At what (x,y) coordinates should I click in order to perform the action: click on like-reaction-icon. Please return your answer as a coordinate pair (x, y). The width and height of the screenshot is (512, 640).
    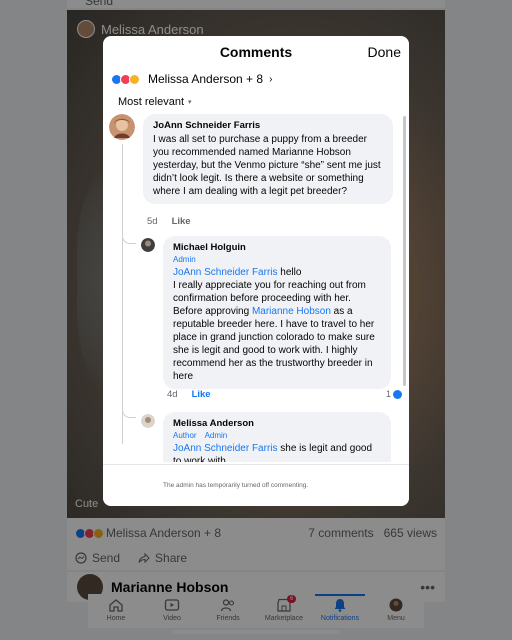
    Looking at the image, I should click on (398, 394).